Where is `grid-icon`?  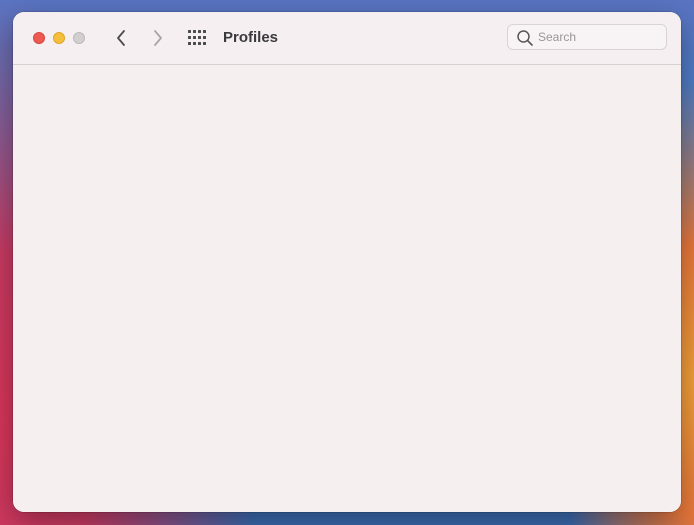
grid-icon is located at coordinates (197, 37).